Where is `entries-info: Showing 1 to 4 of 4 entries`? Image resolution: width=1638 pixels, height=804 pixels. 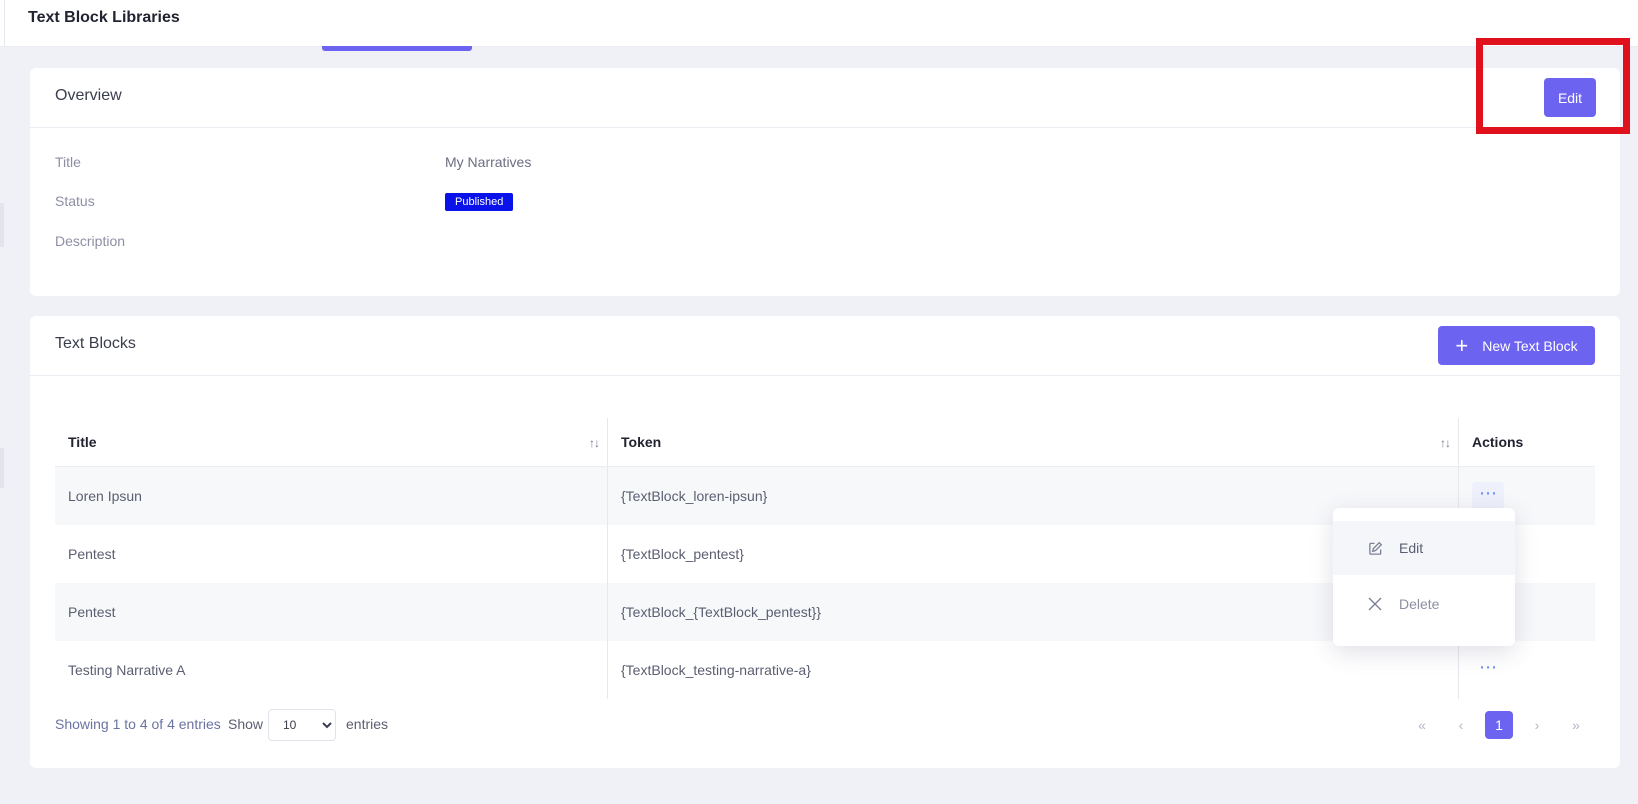 entries-info: Showing 1 to 4 of 4 entries is located at coordinates (138, 724).